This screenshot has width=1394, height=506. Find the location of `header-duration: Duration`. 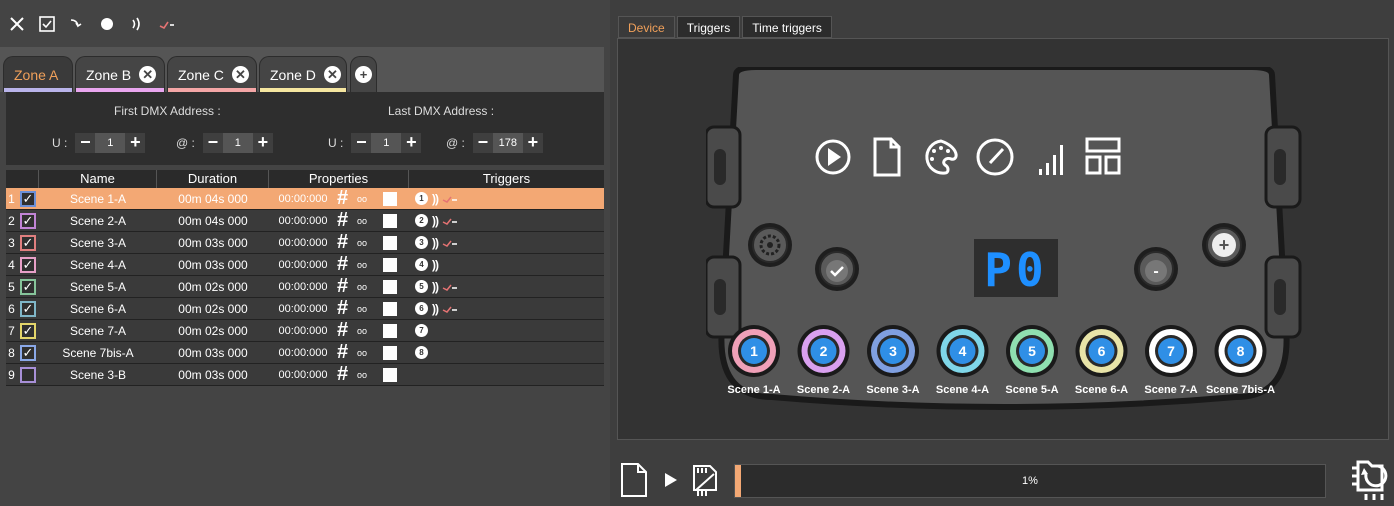

header-duration: Duration is located at coordinates (213, 179).